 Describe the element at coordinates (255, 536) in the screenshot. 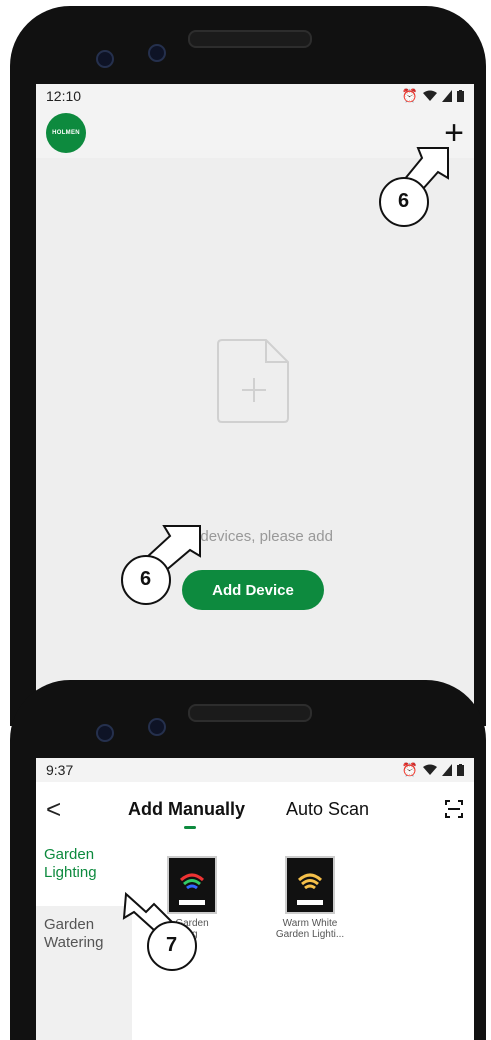

I see `empty-message: No devices, please add` at that location.